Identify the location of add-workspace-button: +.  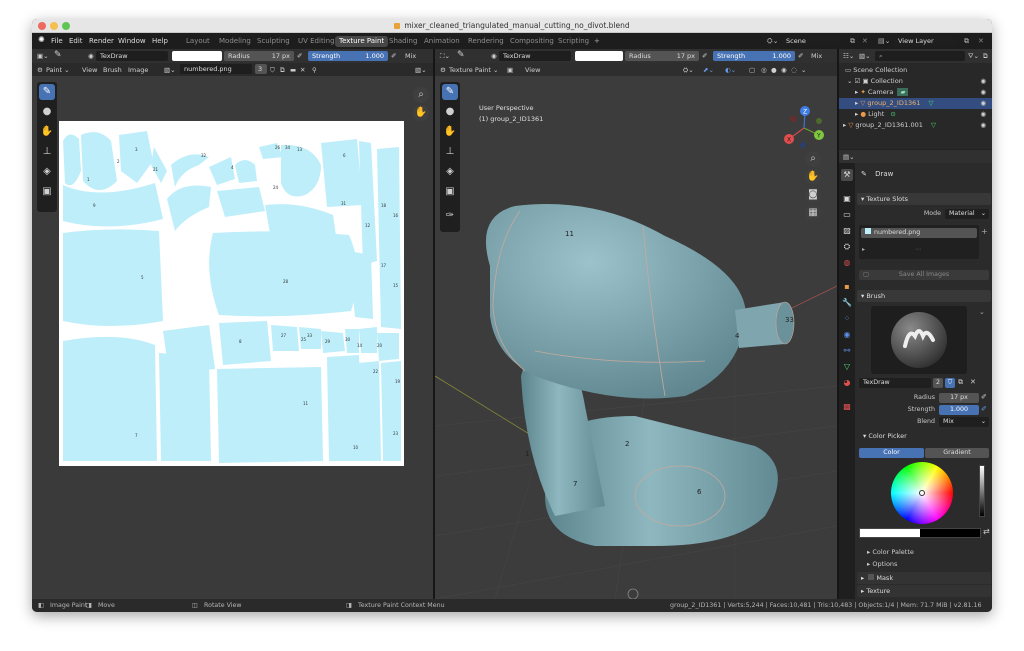
(597, 41).